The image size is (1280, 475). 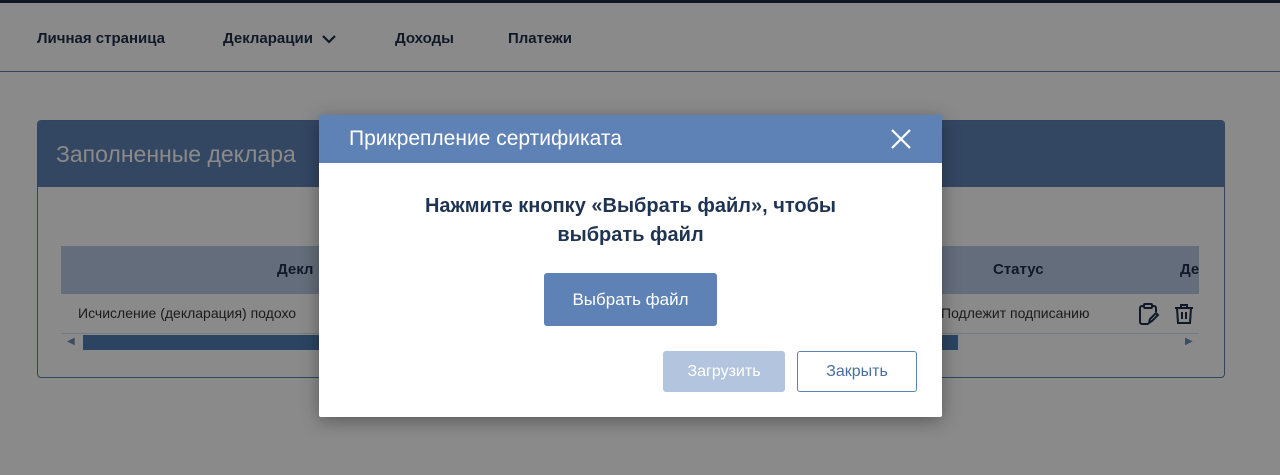 What do you see at coordinates (485, 138) in the screenshot?
I see `modal-title: Прикрепление сертификата` at bounding box center [485, 138].